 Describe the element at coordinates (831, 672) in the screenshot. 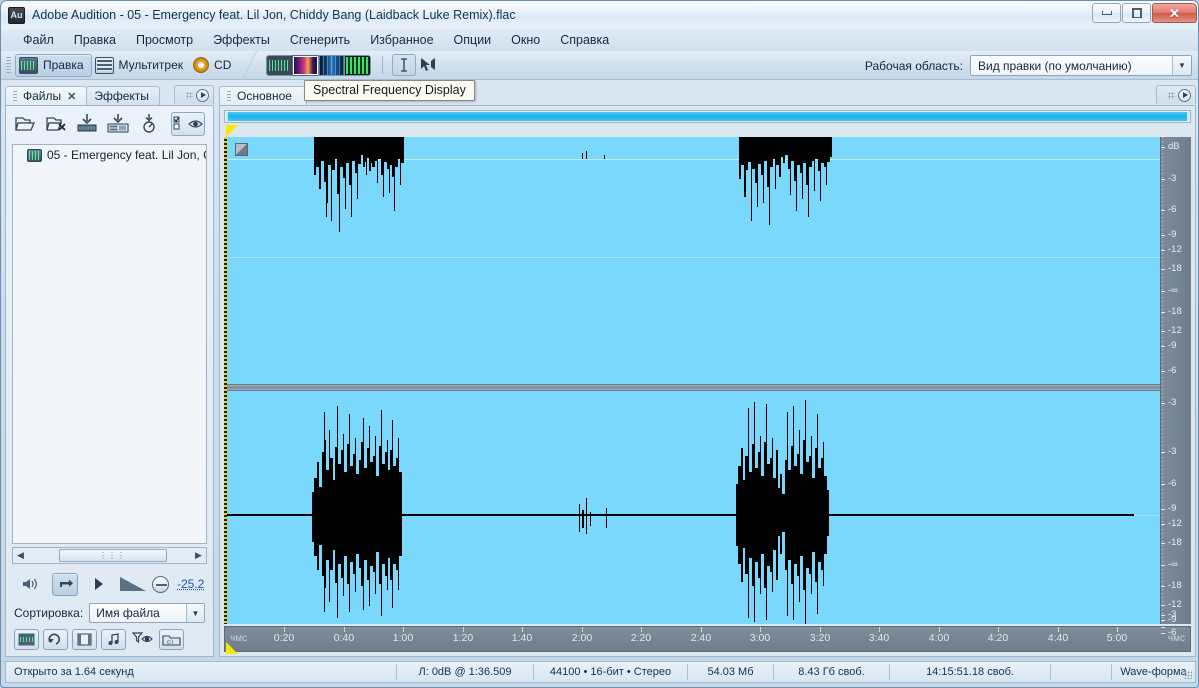

I see `free-space: 8.43 Гб своб.` at that location.